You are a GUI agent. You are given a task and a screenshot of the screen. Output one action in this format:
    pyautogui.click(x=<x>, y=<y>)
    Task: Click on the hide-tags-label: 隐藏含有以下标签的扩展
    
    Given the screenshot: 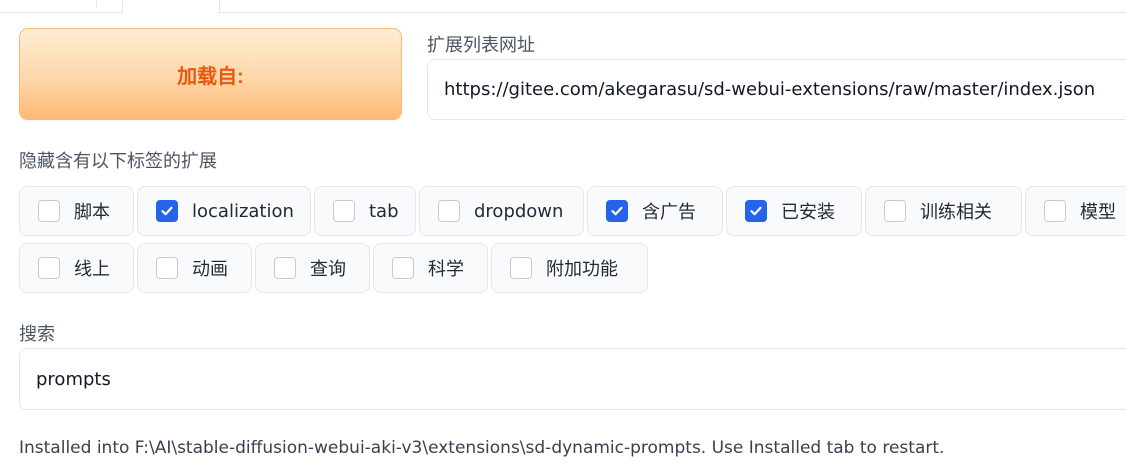 What is the action you would take?
    pyautogui.click(x=118, y=161)
    